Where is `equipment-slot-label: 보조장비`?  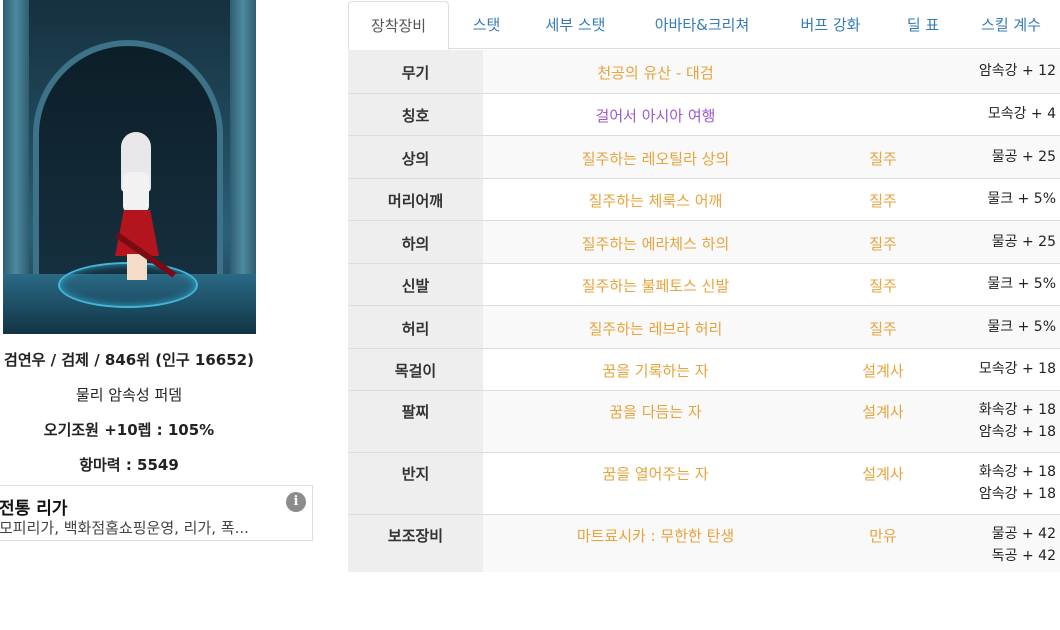 equipment-slot-label: 보조장비 is located at coordinates (415, 543).